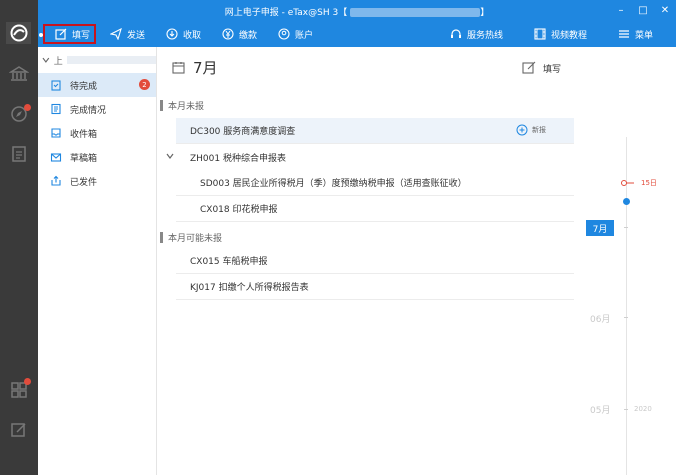 Image resolution: width=676 pixels, height=475 pixels. Describe the element at coordinates (295, 34) in the screenshot. I see `account-button: 账户` at that location.